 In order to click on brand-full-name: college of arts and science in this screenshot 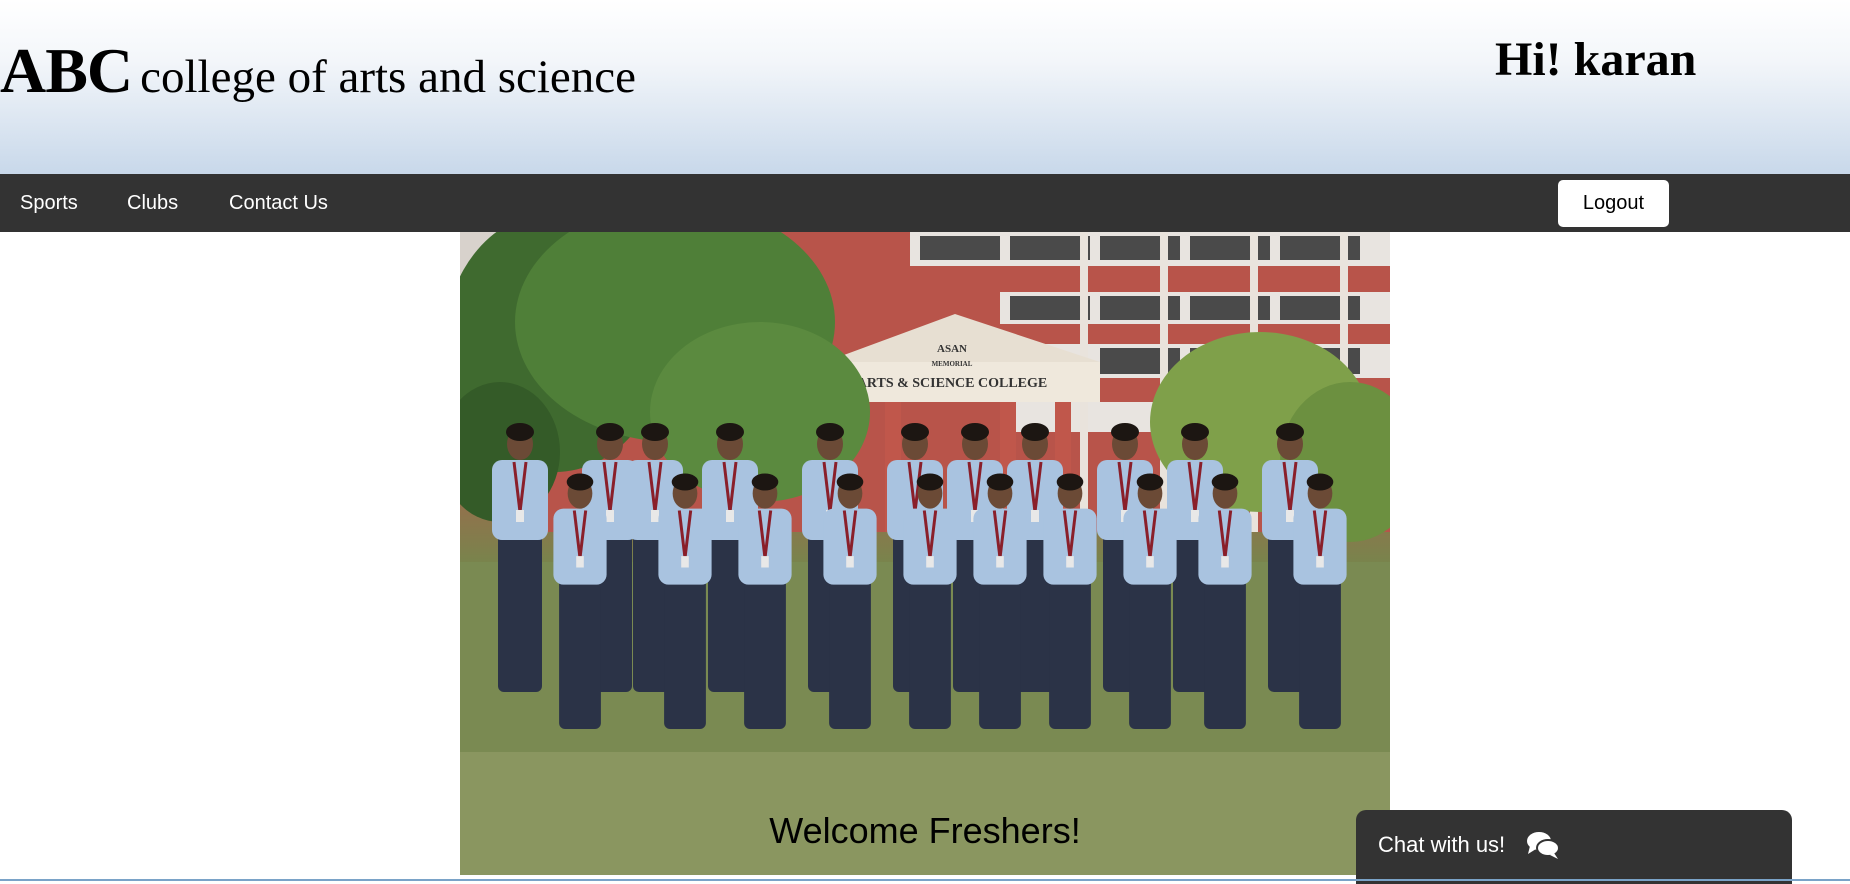, I will do `click(388, 77)`.